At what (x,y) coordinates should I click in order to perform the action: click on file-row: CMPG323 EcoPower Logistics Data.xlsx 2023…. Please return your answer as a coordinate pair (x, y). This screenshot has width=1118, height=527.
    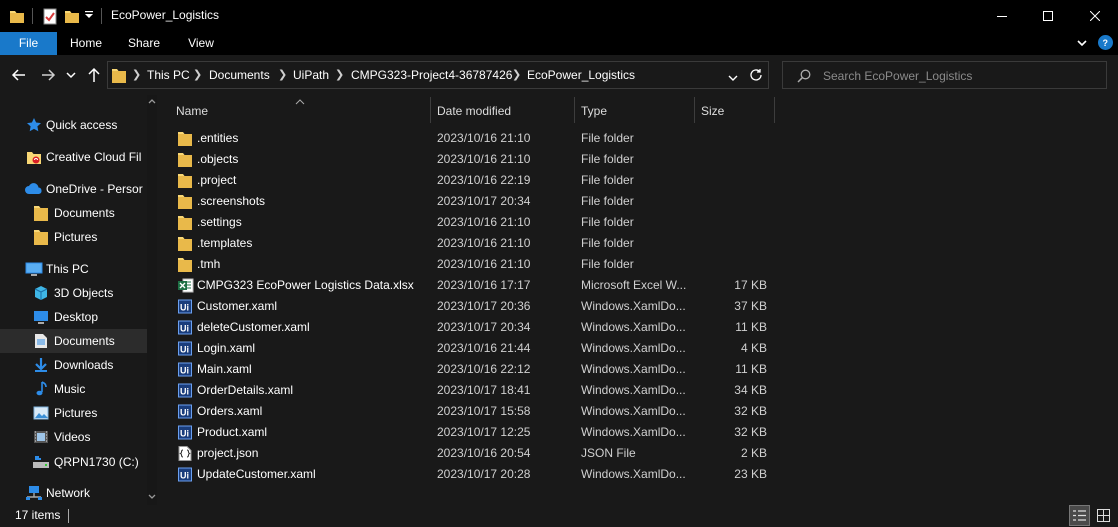
    Looking at the image, I should click on (472, 285).